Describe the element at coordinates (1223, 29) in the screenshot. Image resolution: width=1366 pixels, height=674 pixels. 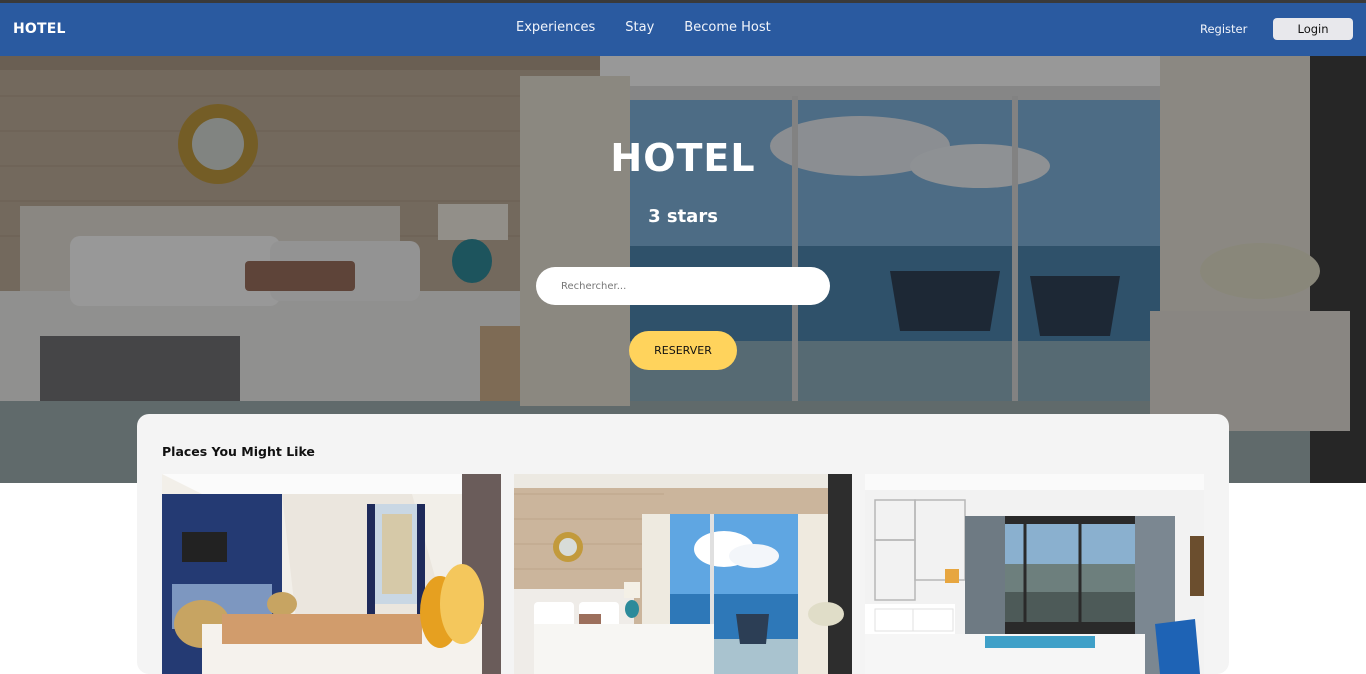
I see `register-link: Register` at that location.